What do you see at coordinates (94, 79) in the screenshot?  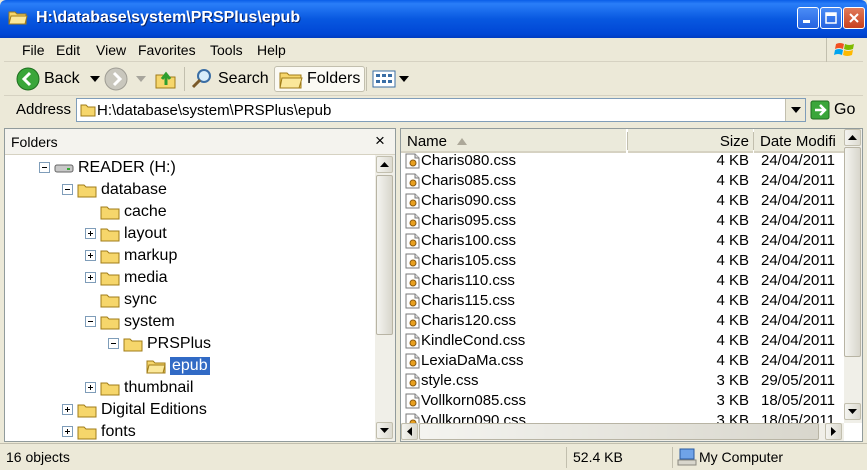 I see `back-dropdown-icon` at bounding box center [94, 79].